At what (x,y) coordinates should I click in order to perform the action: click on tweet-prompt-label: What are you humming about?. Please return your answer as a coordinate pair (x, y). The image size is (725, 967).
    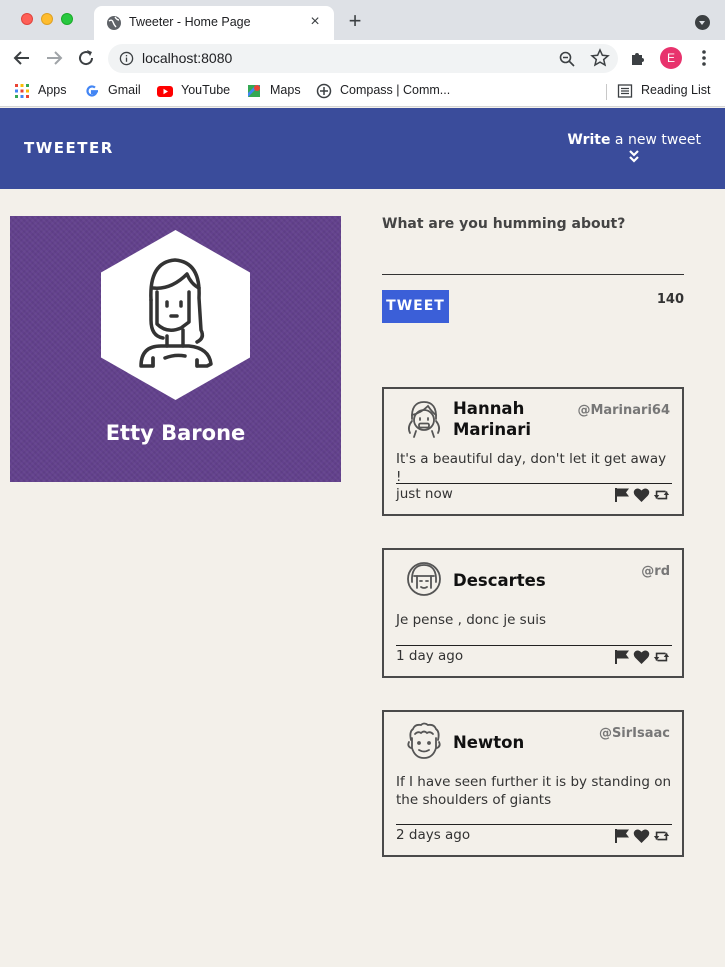
    Looking at the image, I should click on (504, 224).